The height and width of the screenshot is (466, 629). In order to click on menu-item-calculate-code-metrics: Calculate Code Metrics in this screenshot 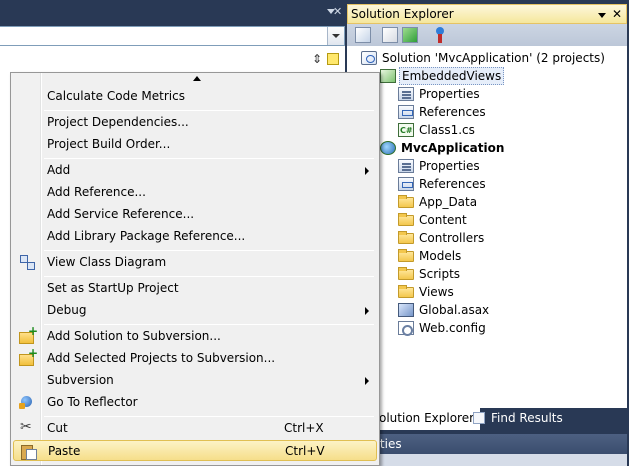, I will do `click(195, 96)`.